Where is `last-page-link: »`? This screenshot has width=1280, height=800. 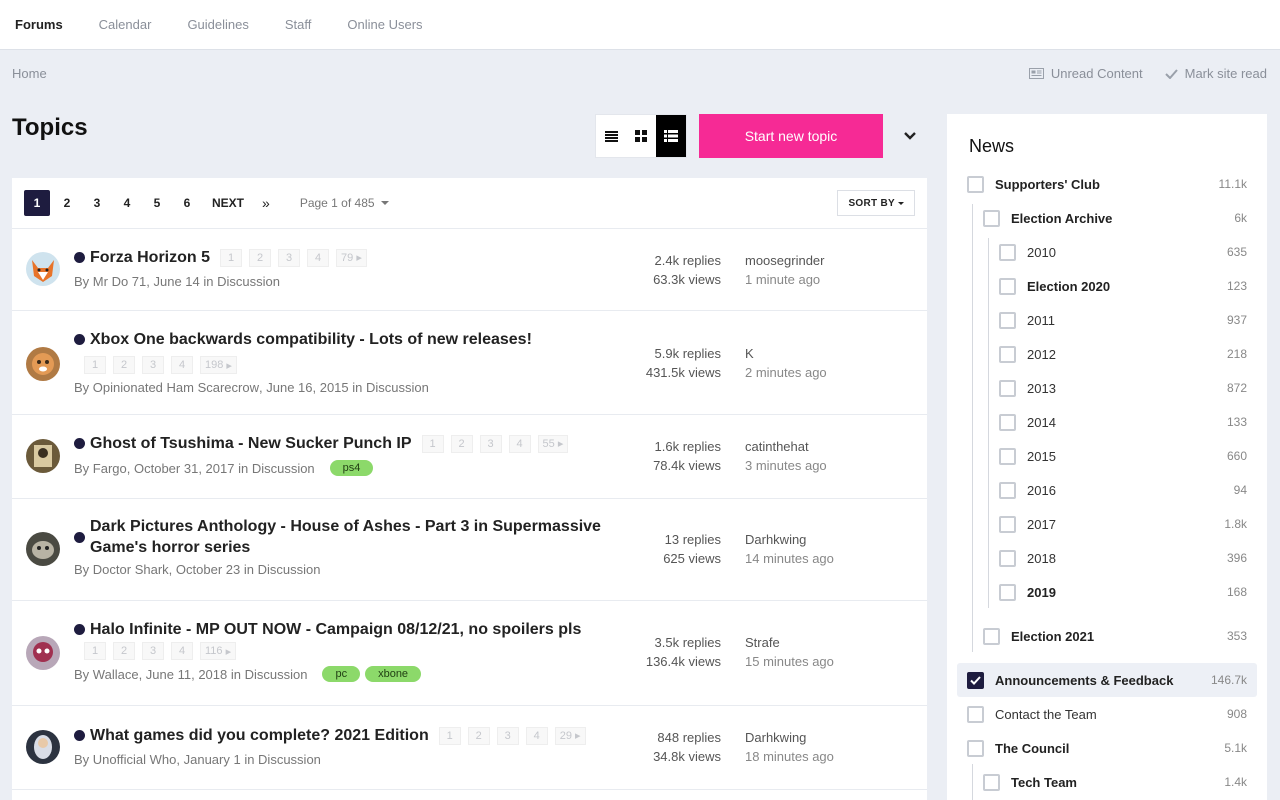 last-page-link: » is located at coordinates (266, 203).